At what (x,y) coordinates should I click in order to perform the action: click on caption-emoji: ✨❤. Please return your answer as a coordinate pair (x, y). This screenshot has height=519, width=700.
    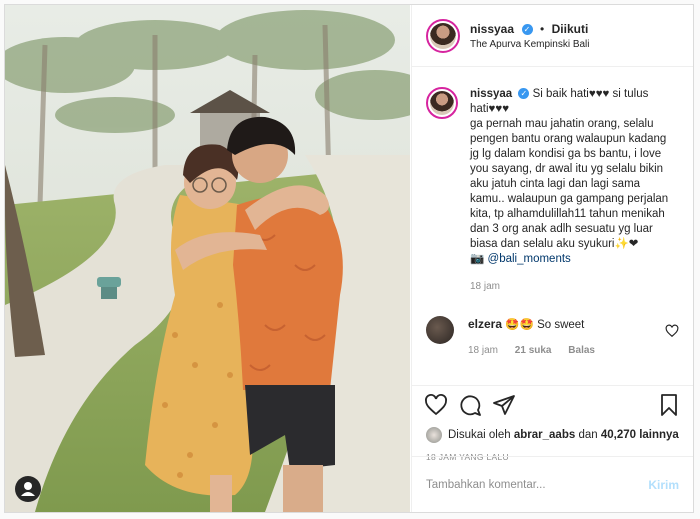
    Looking at the image, I should click on (626, 244).